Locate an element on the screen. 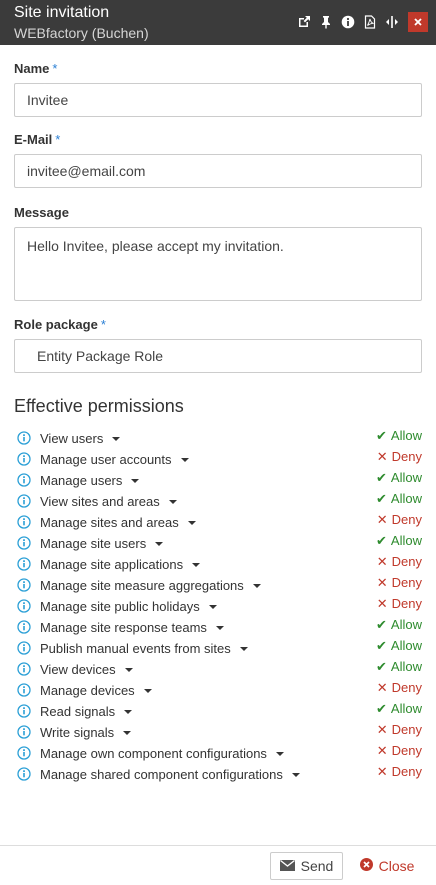 This screenshot has height=885, width=436. permission-name-dropdown: Manage users is located at coordinates (90, 480).